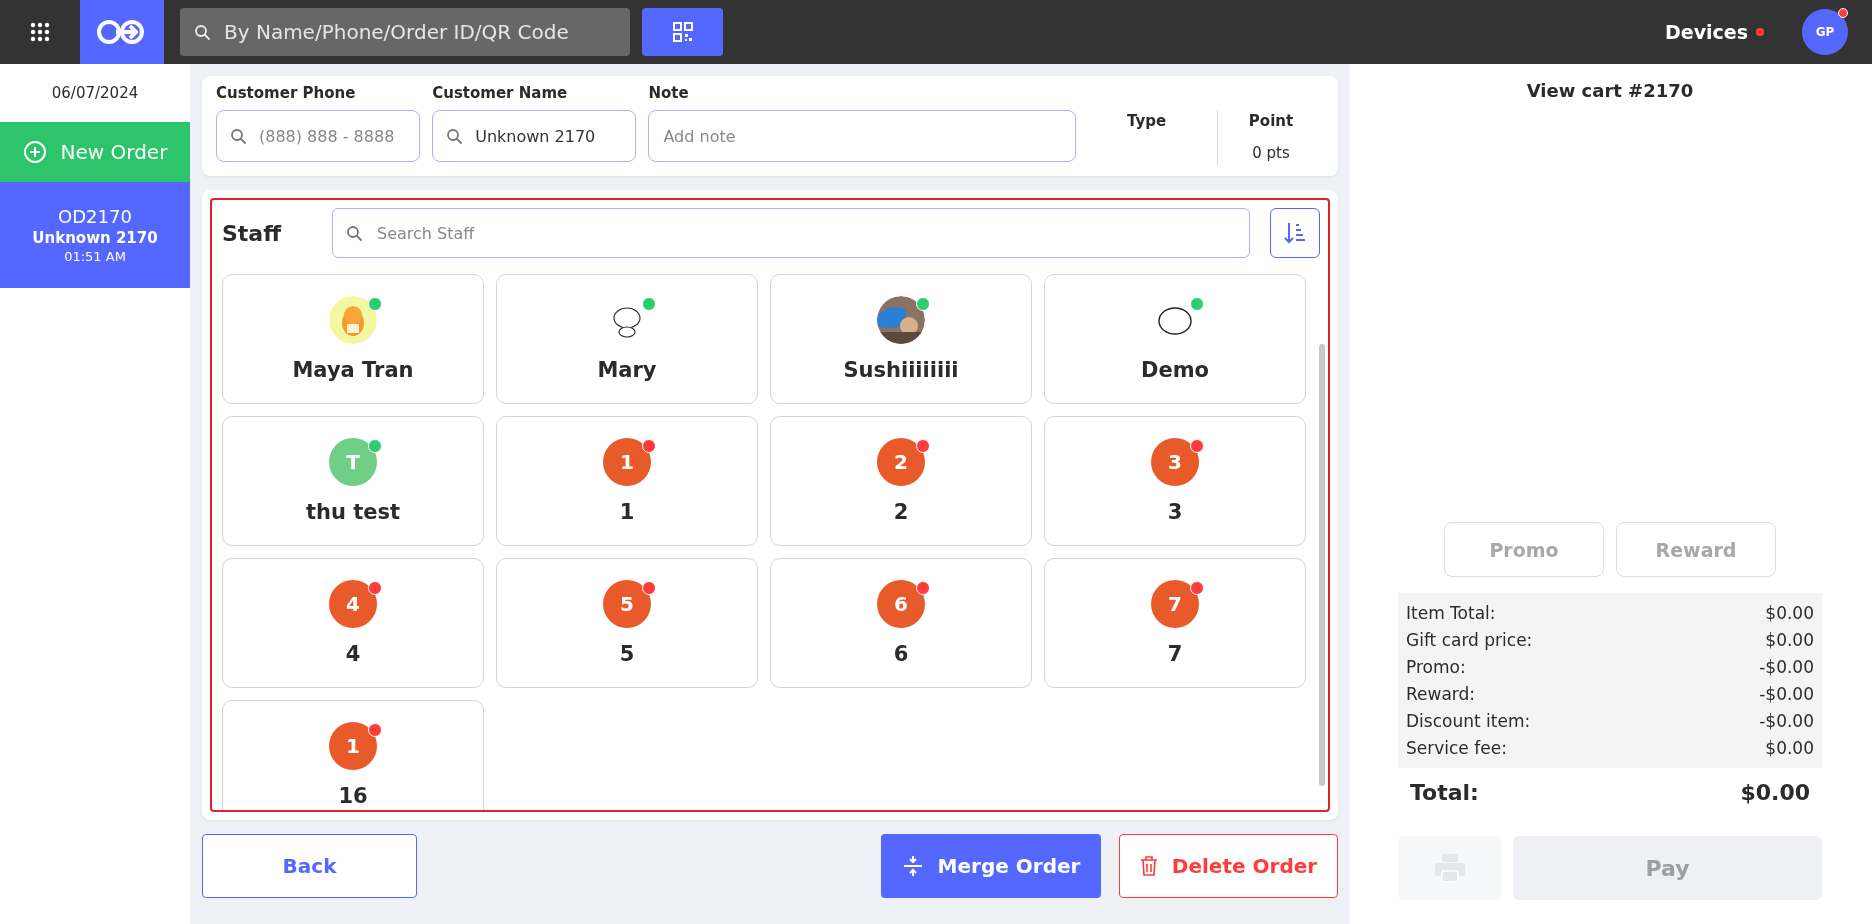  I want to click on staff-name: 2, so click(901, 512).